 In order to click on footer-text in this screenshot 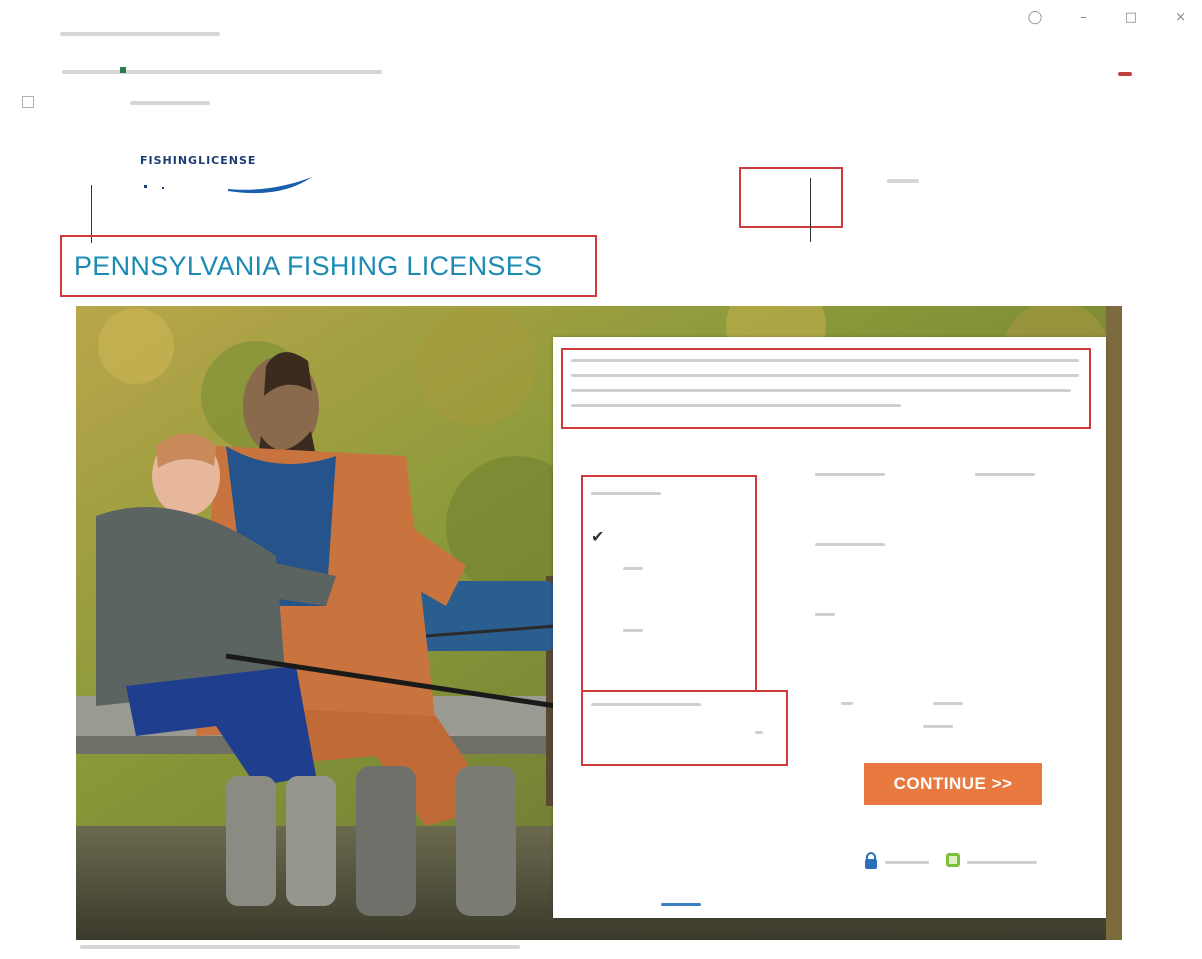, I will do `click(300, 947)`.